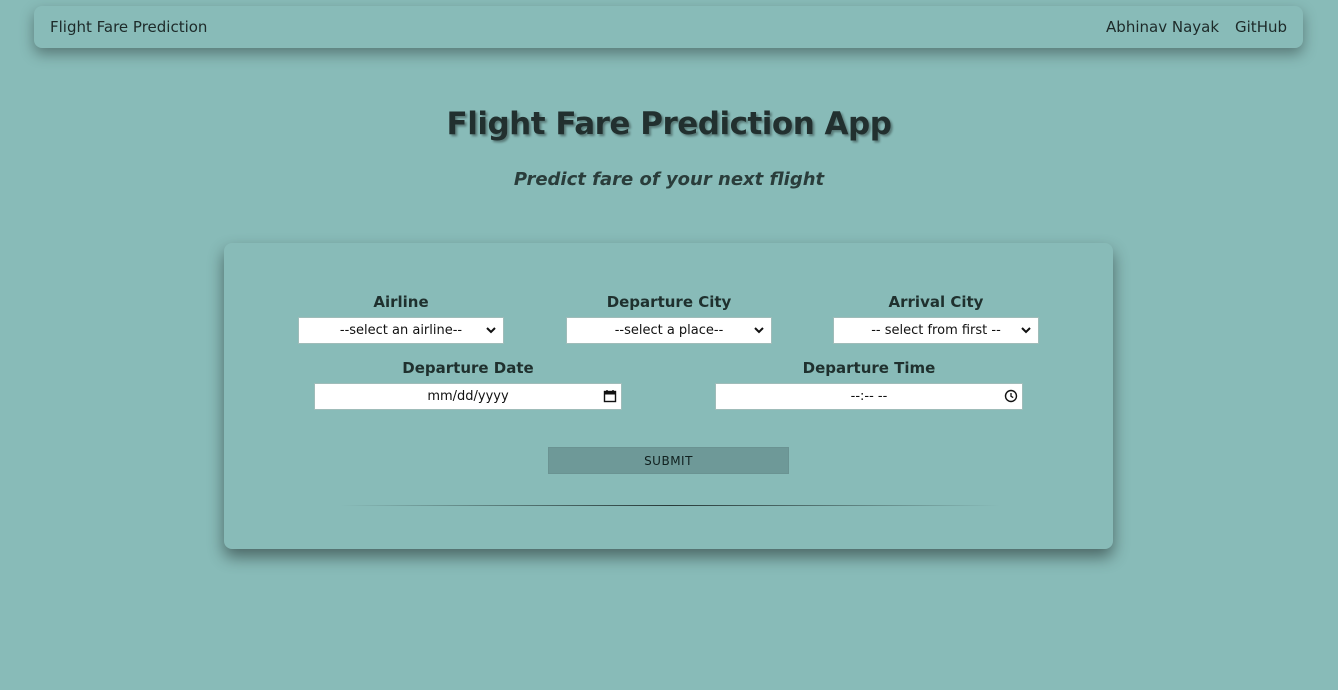 This screenshot has width=1338, height=690. What do you see at coordinates (1261, 27) in the screenshot?
I see `nav-link-github: GitHub` at bounding box center [1261, 27].